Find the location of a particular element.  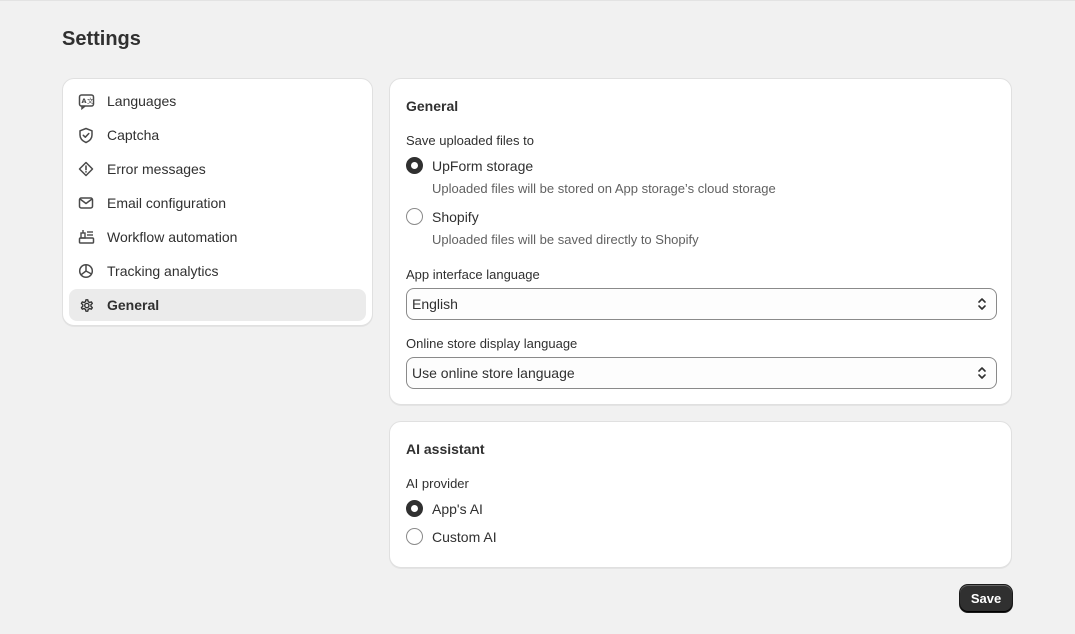

alert-diamond-icon is located at coordinates (86, 169).